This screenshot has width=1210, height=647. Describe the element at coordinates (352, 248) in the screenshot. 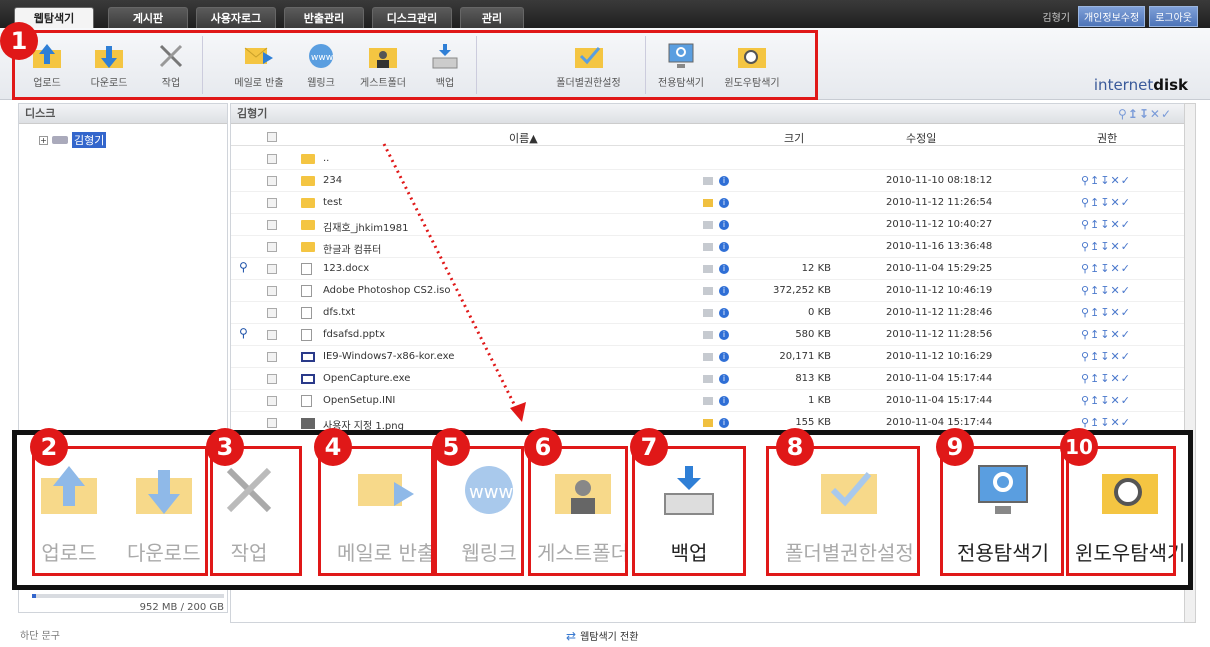

I see `file-name: 한글과 컴퓨터` at that location.